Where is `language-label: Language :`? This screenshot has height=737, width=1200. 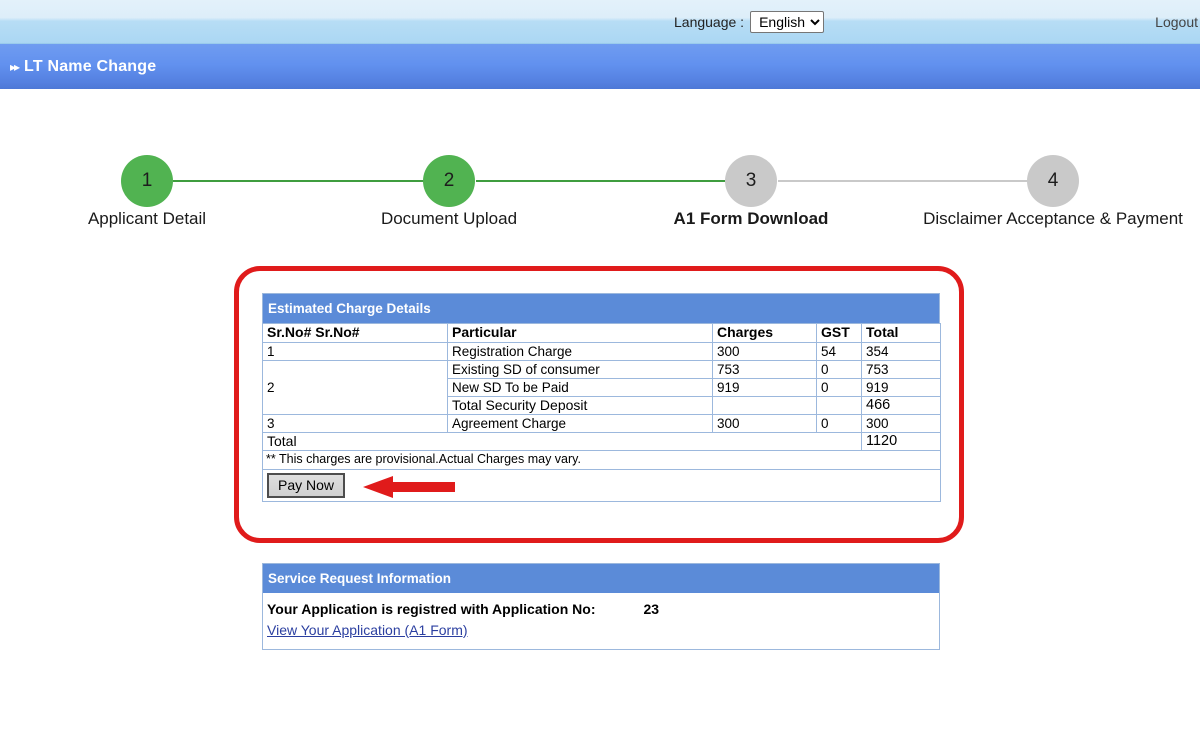 language-label: Language : is located at coordinates (709, 22).